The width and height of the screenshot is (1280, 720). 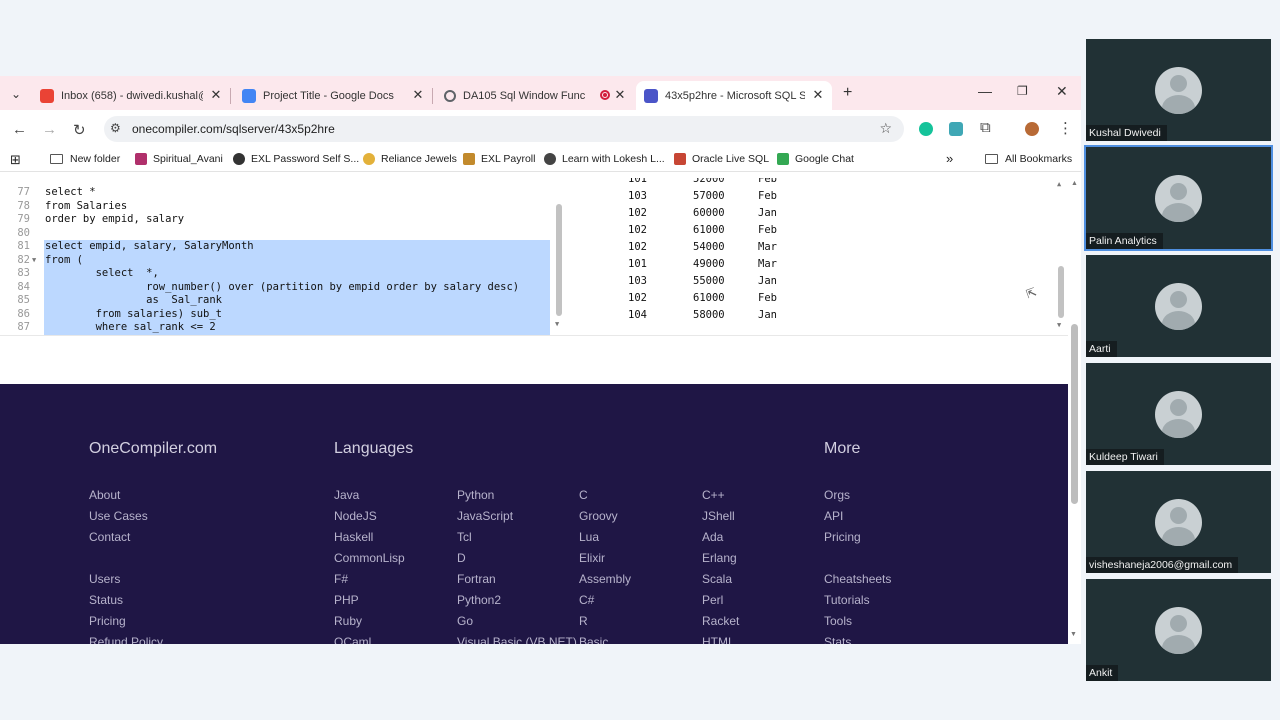 I want to click on footer-link: Erlang, so click(x=719, y=558).